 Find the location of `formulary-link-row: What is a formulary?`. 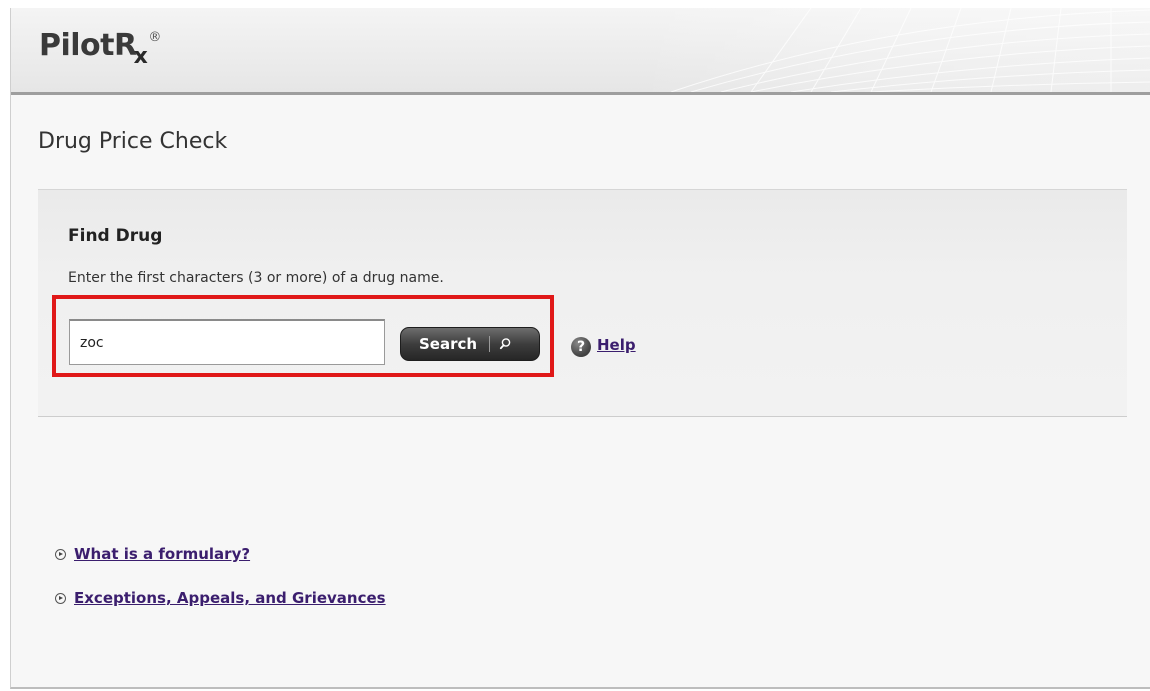

formulary-link-row: What is a formulary? is located at coordinates (152, 554).